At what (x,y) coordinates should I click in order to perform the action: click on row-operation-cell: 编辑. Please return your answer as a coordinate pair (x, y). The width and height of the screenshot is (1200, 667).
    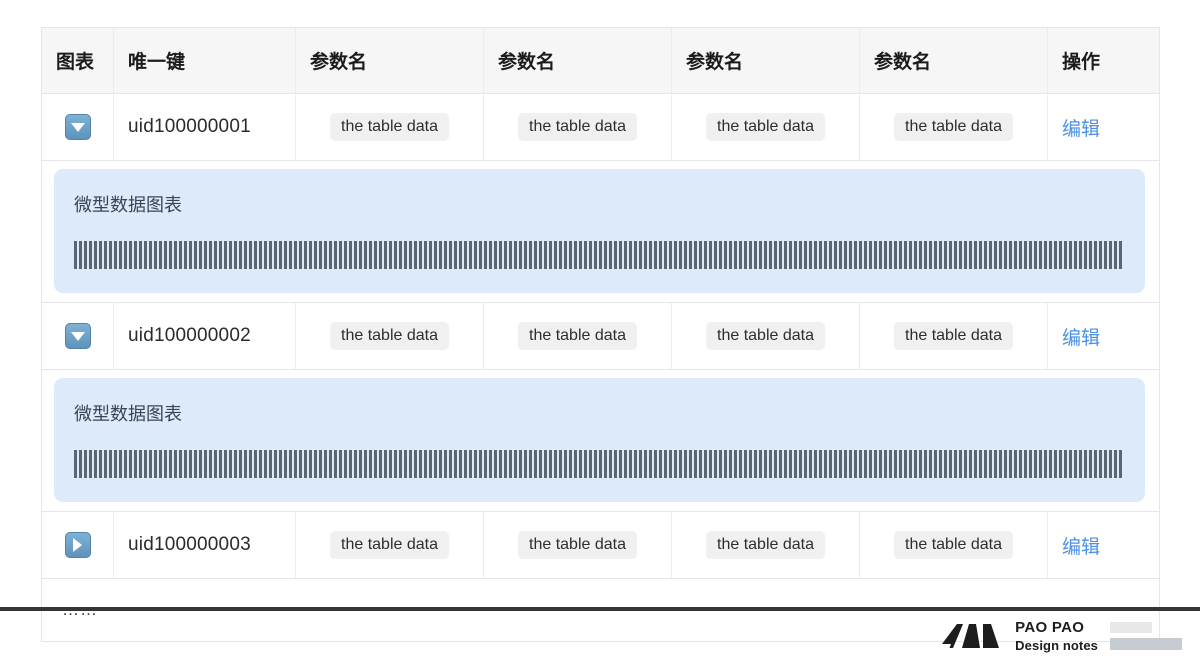
    Looking at the image, I should click on (1100, 545).